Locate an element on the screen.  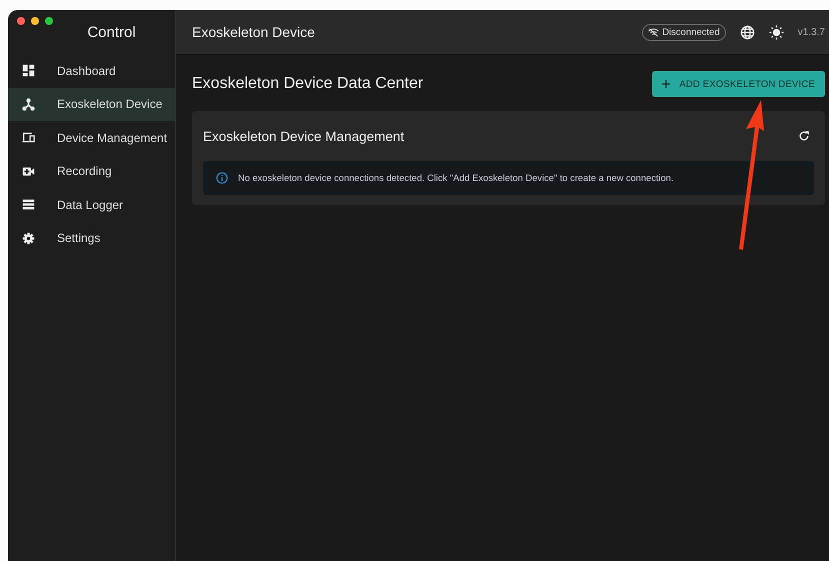
sidebar-item: Recording is located at coordinates (91, 171).